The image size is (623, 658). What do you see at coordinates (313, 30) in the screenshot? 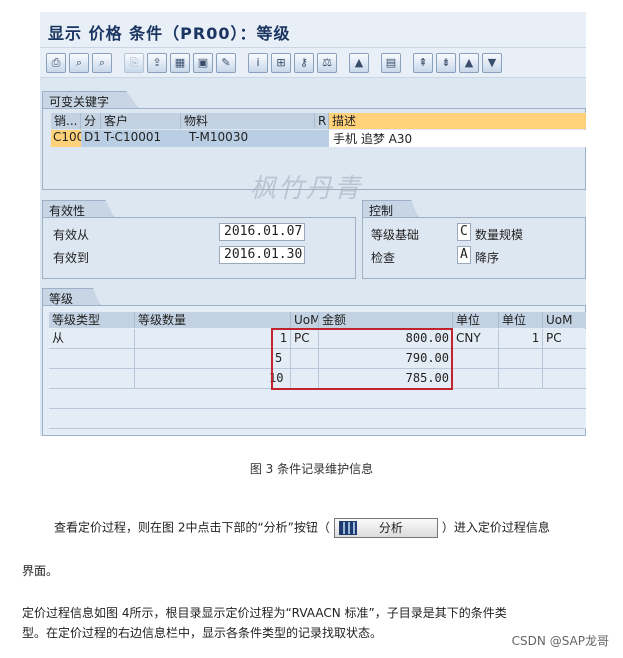
I see `window-title: 显示 价格 条件（PR00）：等级` at bounding box center [313, 30].